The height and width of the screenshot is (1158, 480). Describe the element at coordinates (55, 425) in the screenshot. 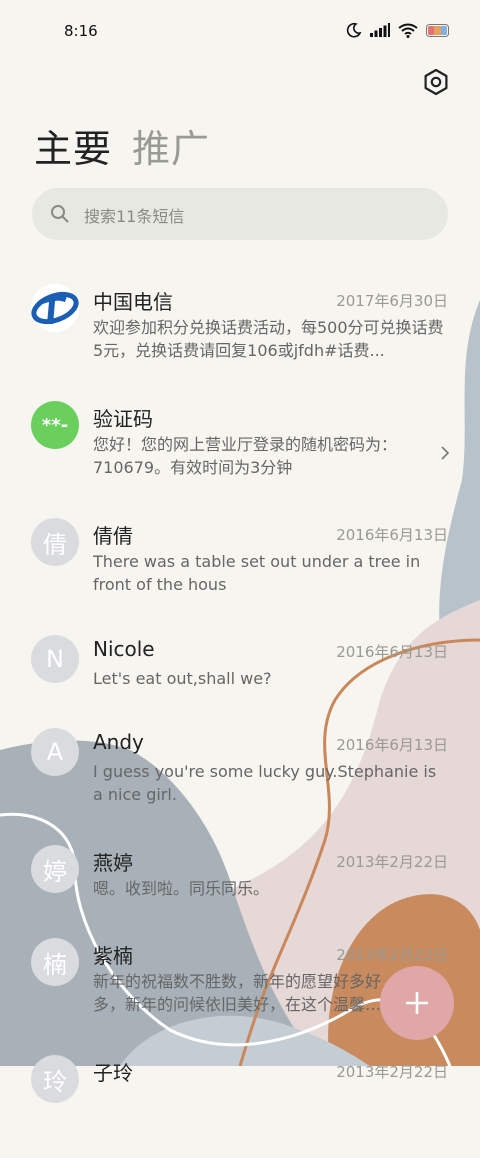

I see `avatar: **-` at that location.